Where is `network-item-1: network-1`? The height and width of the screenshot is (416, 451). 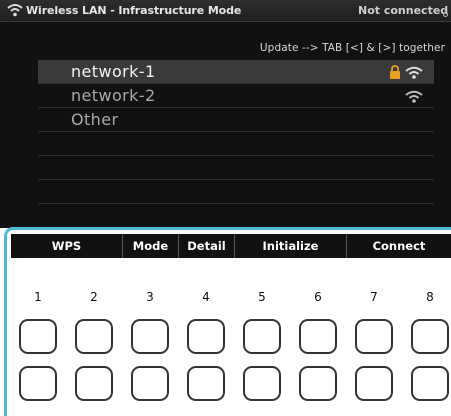 network-item-1: network-1 is located at coordinates (236, 72).